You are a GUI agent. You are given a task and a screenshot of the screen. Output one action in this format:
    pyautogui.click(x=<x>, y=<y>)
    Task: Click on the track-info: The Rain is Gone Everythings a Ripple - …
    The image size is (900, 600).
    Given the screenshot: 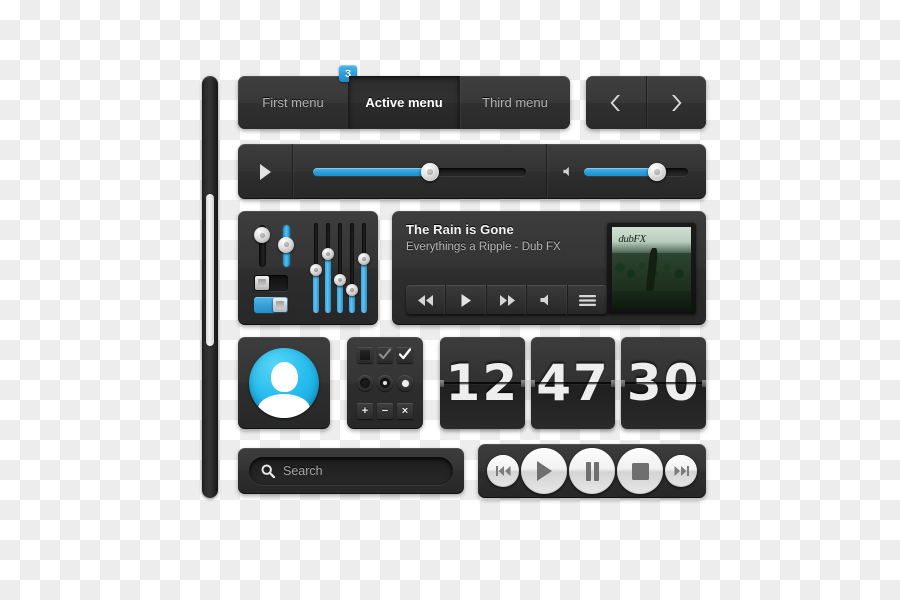 What is the action you would take?
    pyautogui.click(x=506, y=268)
    